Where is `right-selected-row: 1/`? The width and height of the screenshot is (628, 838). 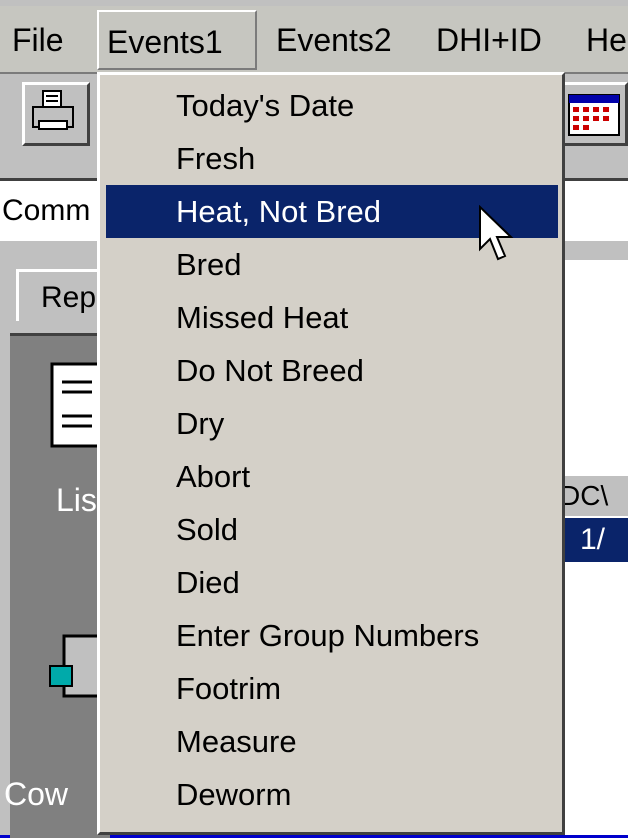
right-selected-row: 1/ is located at coordinates (594, 540).